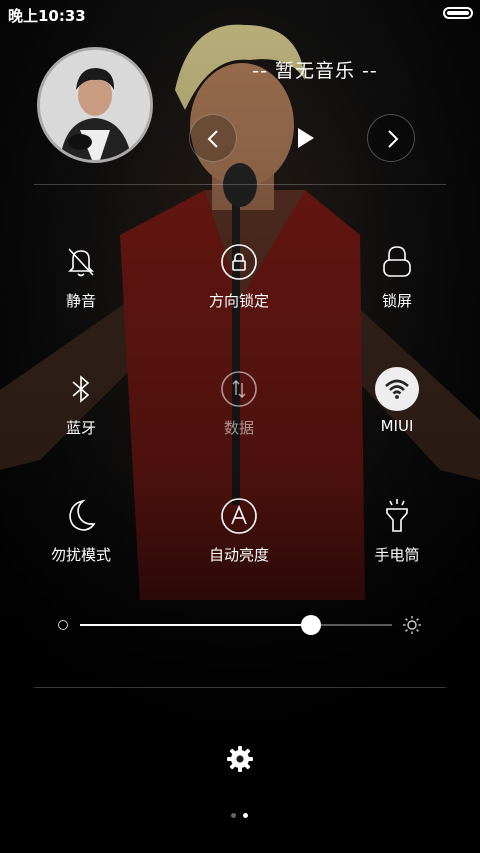 Image resolution: width=480 pixels, height=853 pixels. I want to click on play-icon, so click(306, 138).